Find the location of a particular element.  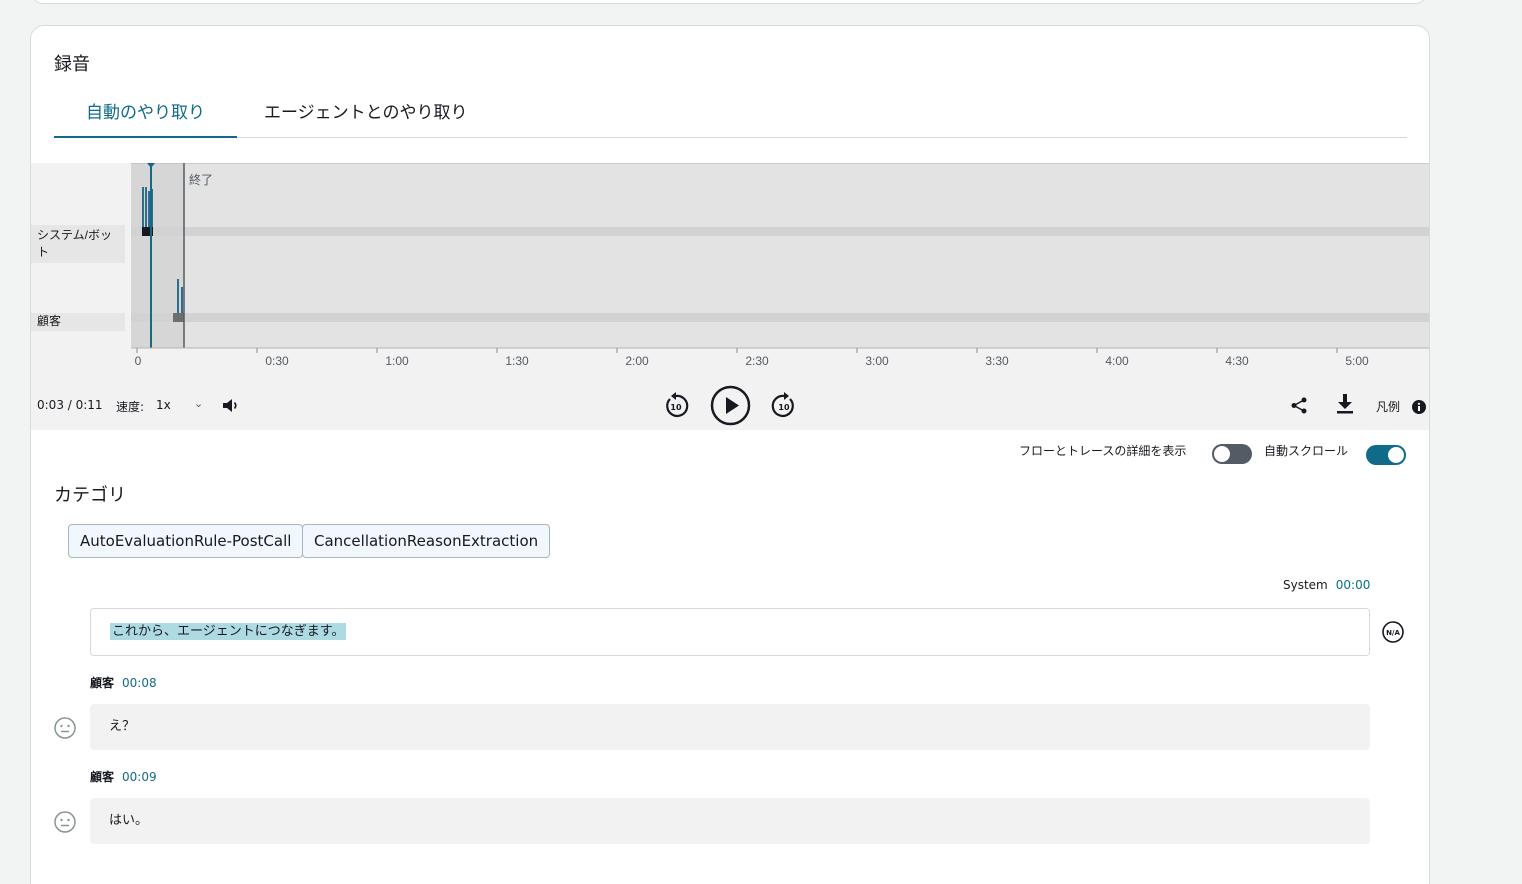

speed-value: 1x is located at coordinates (163, 405).